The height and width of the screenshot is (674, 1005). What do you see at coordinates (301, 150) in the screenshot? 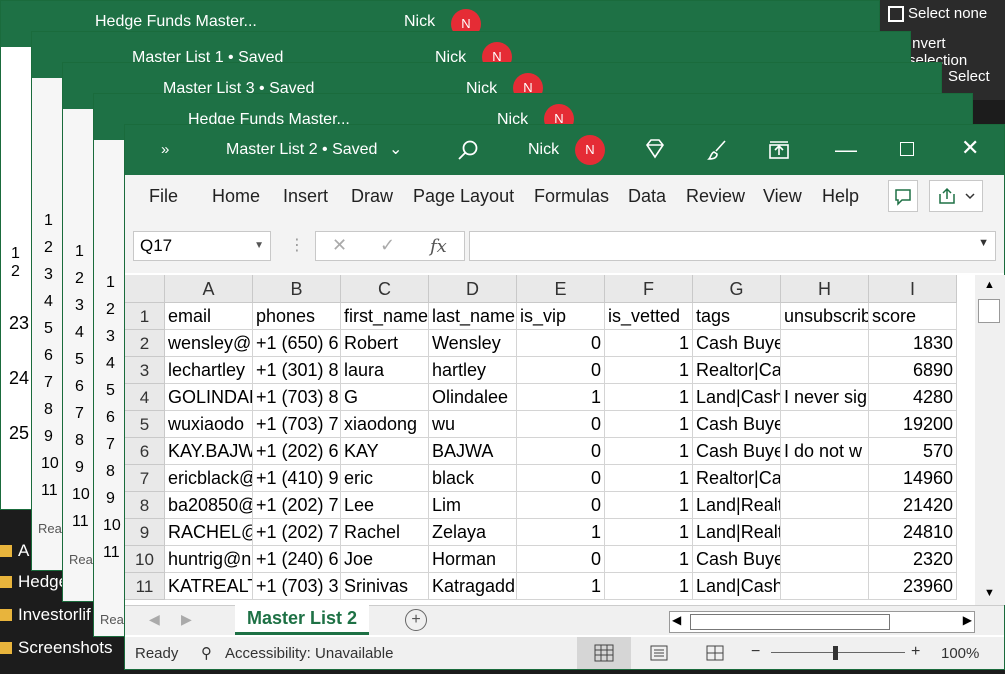
I see `window-title: Master List 2 • Saved` at bounding box center [301, 150].